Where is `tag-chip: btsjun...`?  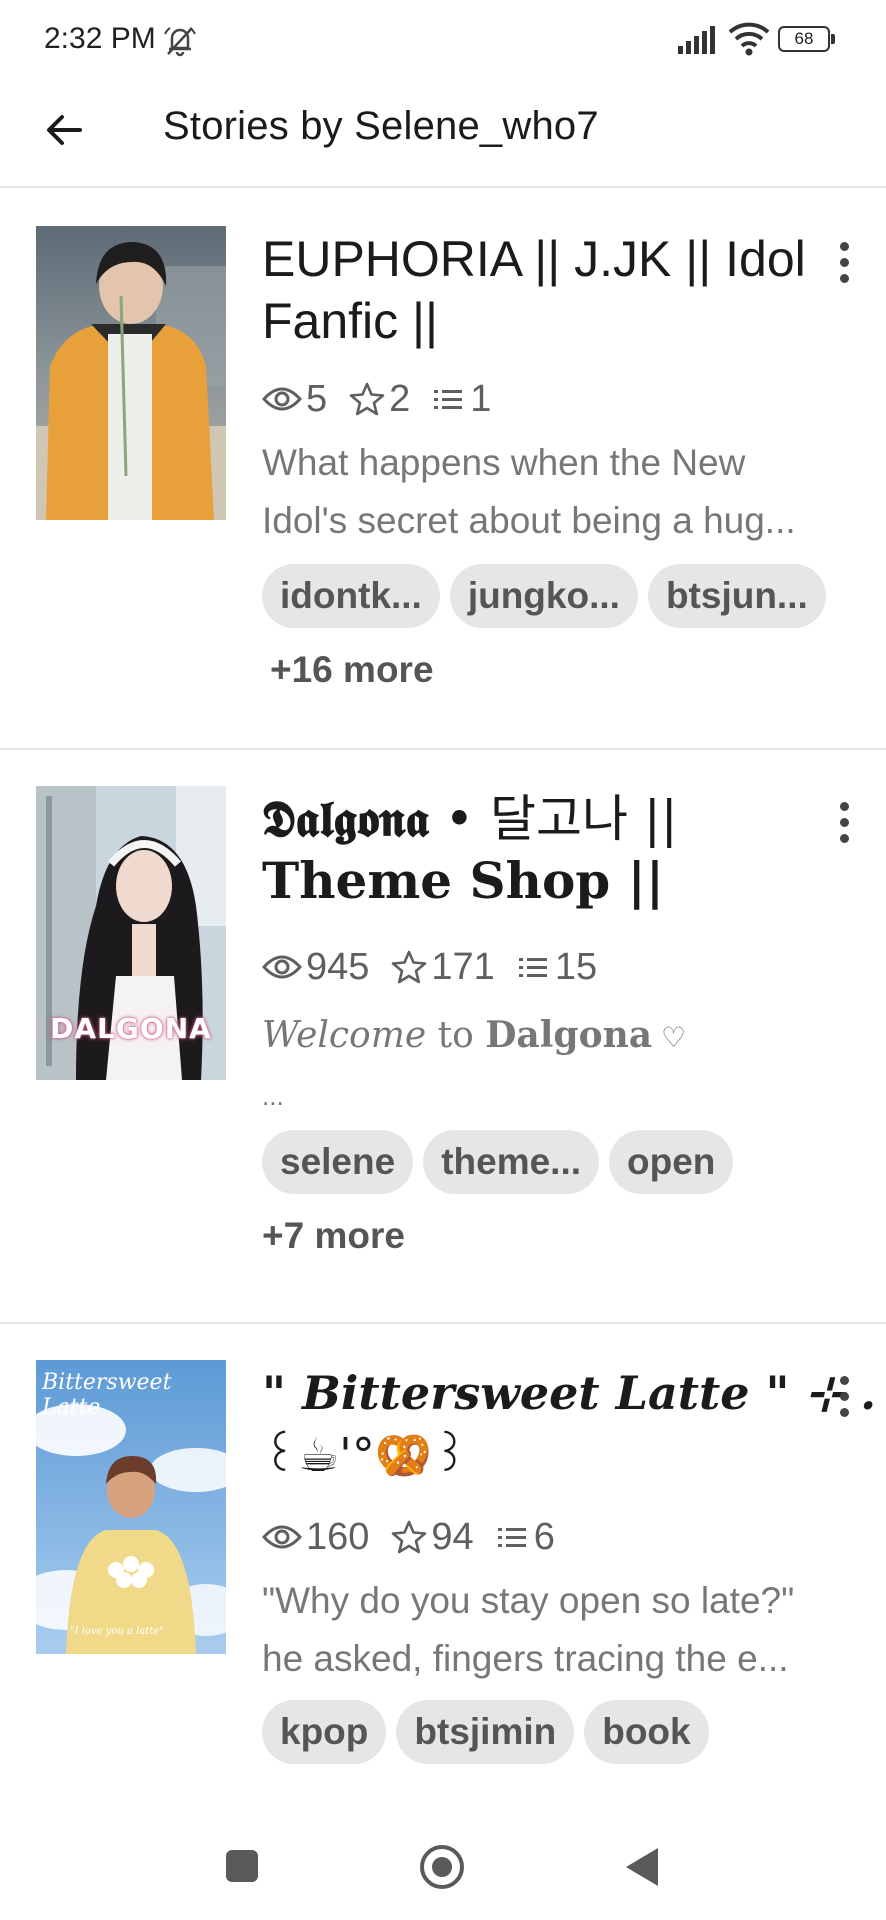
tag-chip: btsjun... is located at coordinates (736, 596).